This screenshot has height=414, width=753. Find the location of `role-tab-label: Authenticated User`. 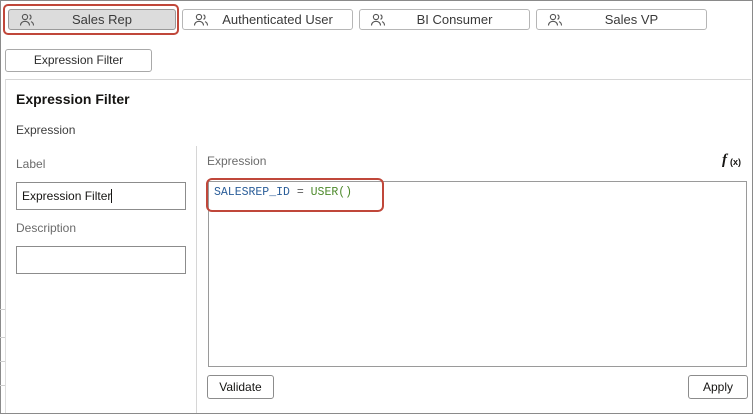

role-tab-label: Authenticated User is located at coordinates (277, 19).